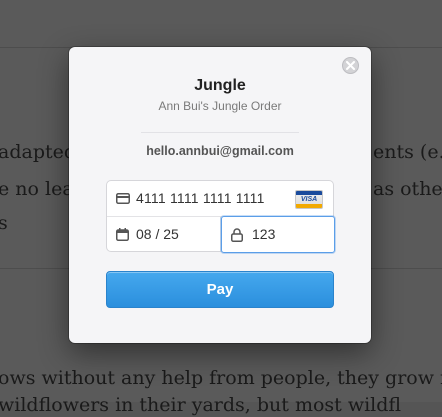 Image resolution: width=442 pixels, height=417 pixels. I want to click on background-text-line: ents (e.g, so click(407, 152).